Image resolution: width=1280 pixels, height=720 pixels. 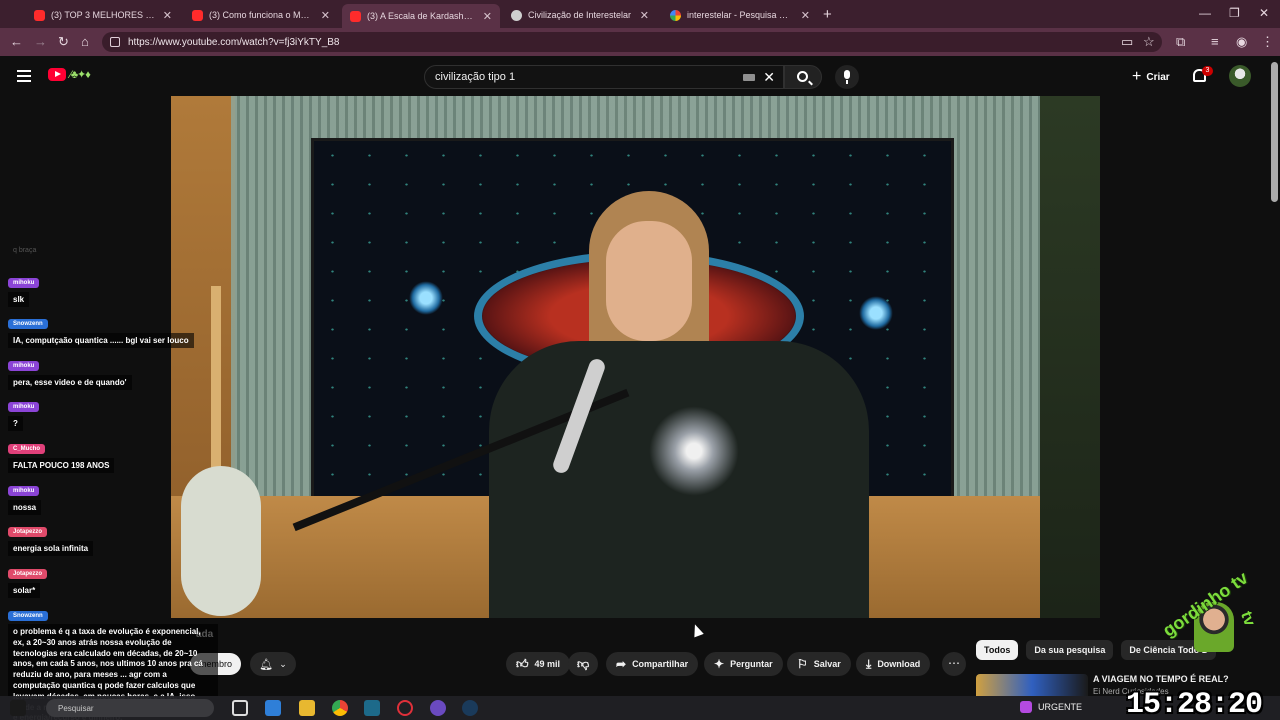 What do you see at coordinates (421, 16) in the screenshot?
I see `browser-tab-3: (3) A Escala de Kardashev Expli ✕` at bounding box center [421, 16].